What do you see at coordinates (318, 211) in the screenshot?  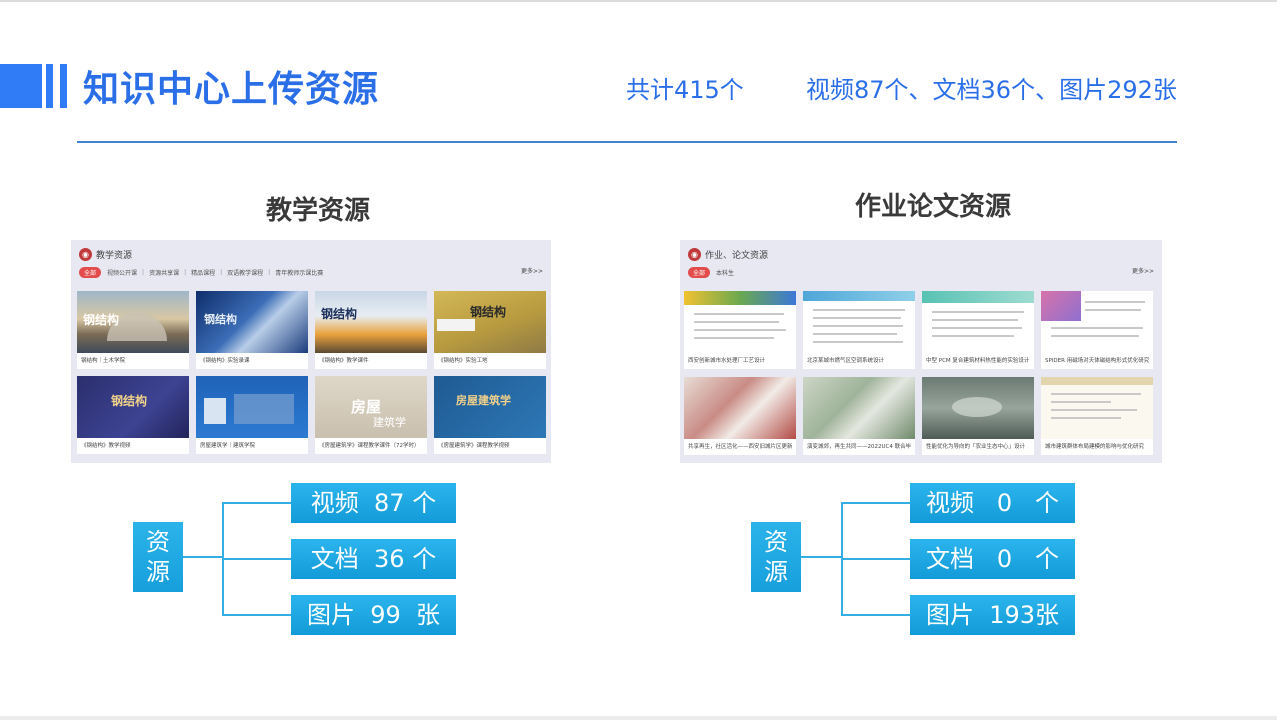 I see `section-title-teaching: 教学资源` at bounding box center [318, 211].